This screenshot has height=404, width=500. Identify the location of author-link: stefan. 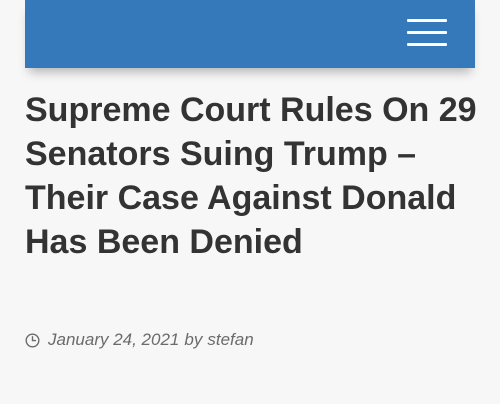
(230, 340).